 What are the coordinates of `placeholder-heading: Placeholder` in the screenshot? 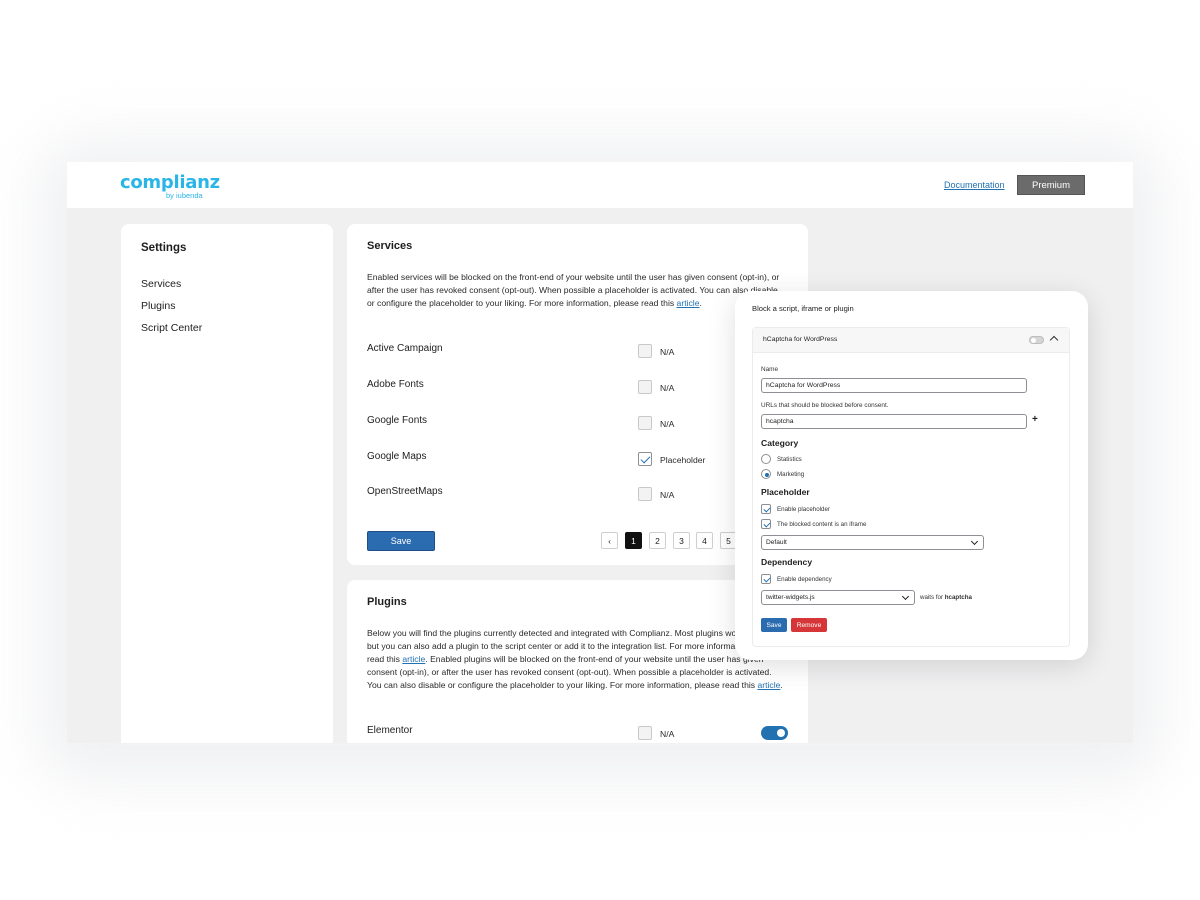 It's located at (785, 492).